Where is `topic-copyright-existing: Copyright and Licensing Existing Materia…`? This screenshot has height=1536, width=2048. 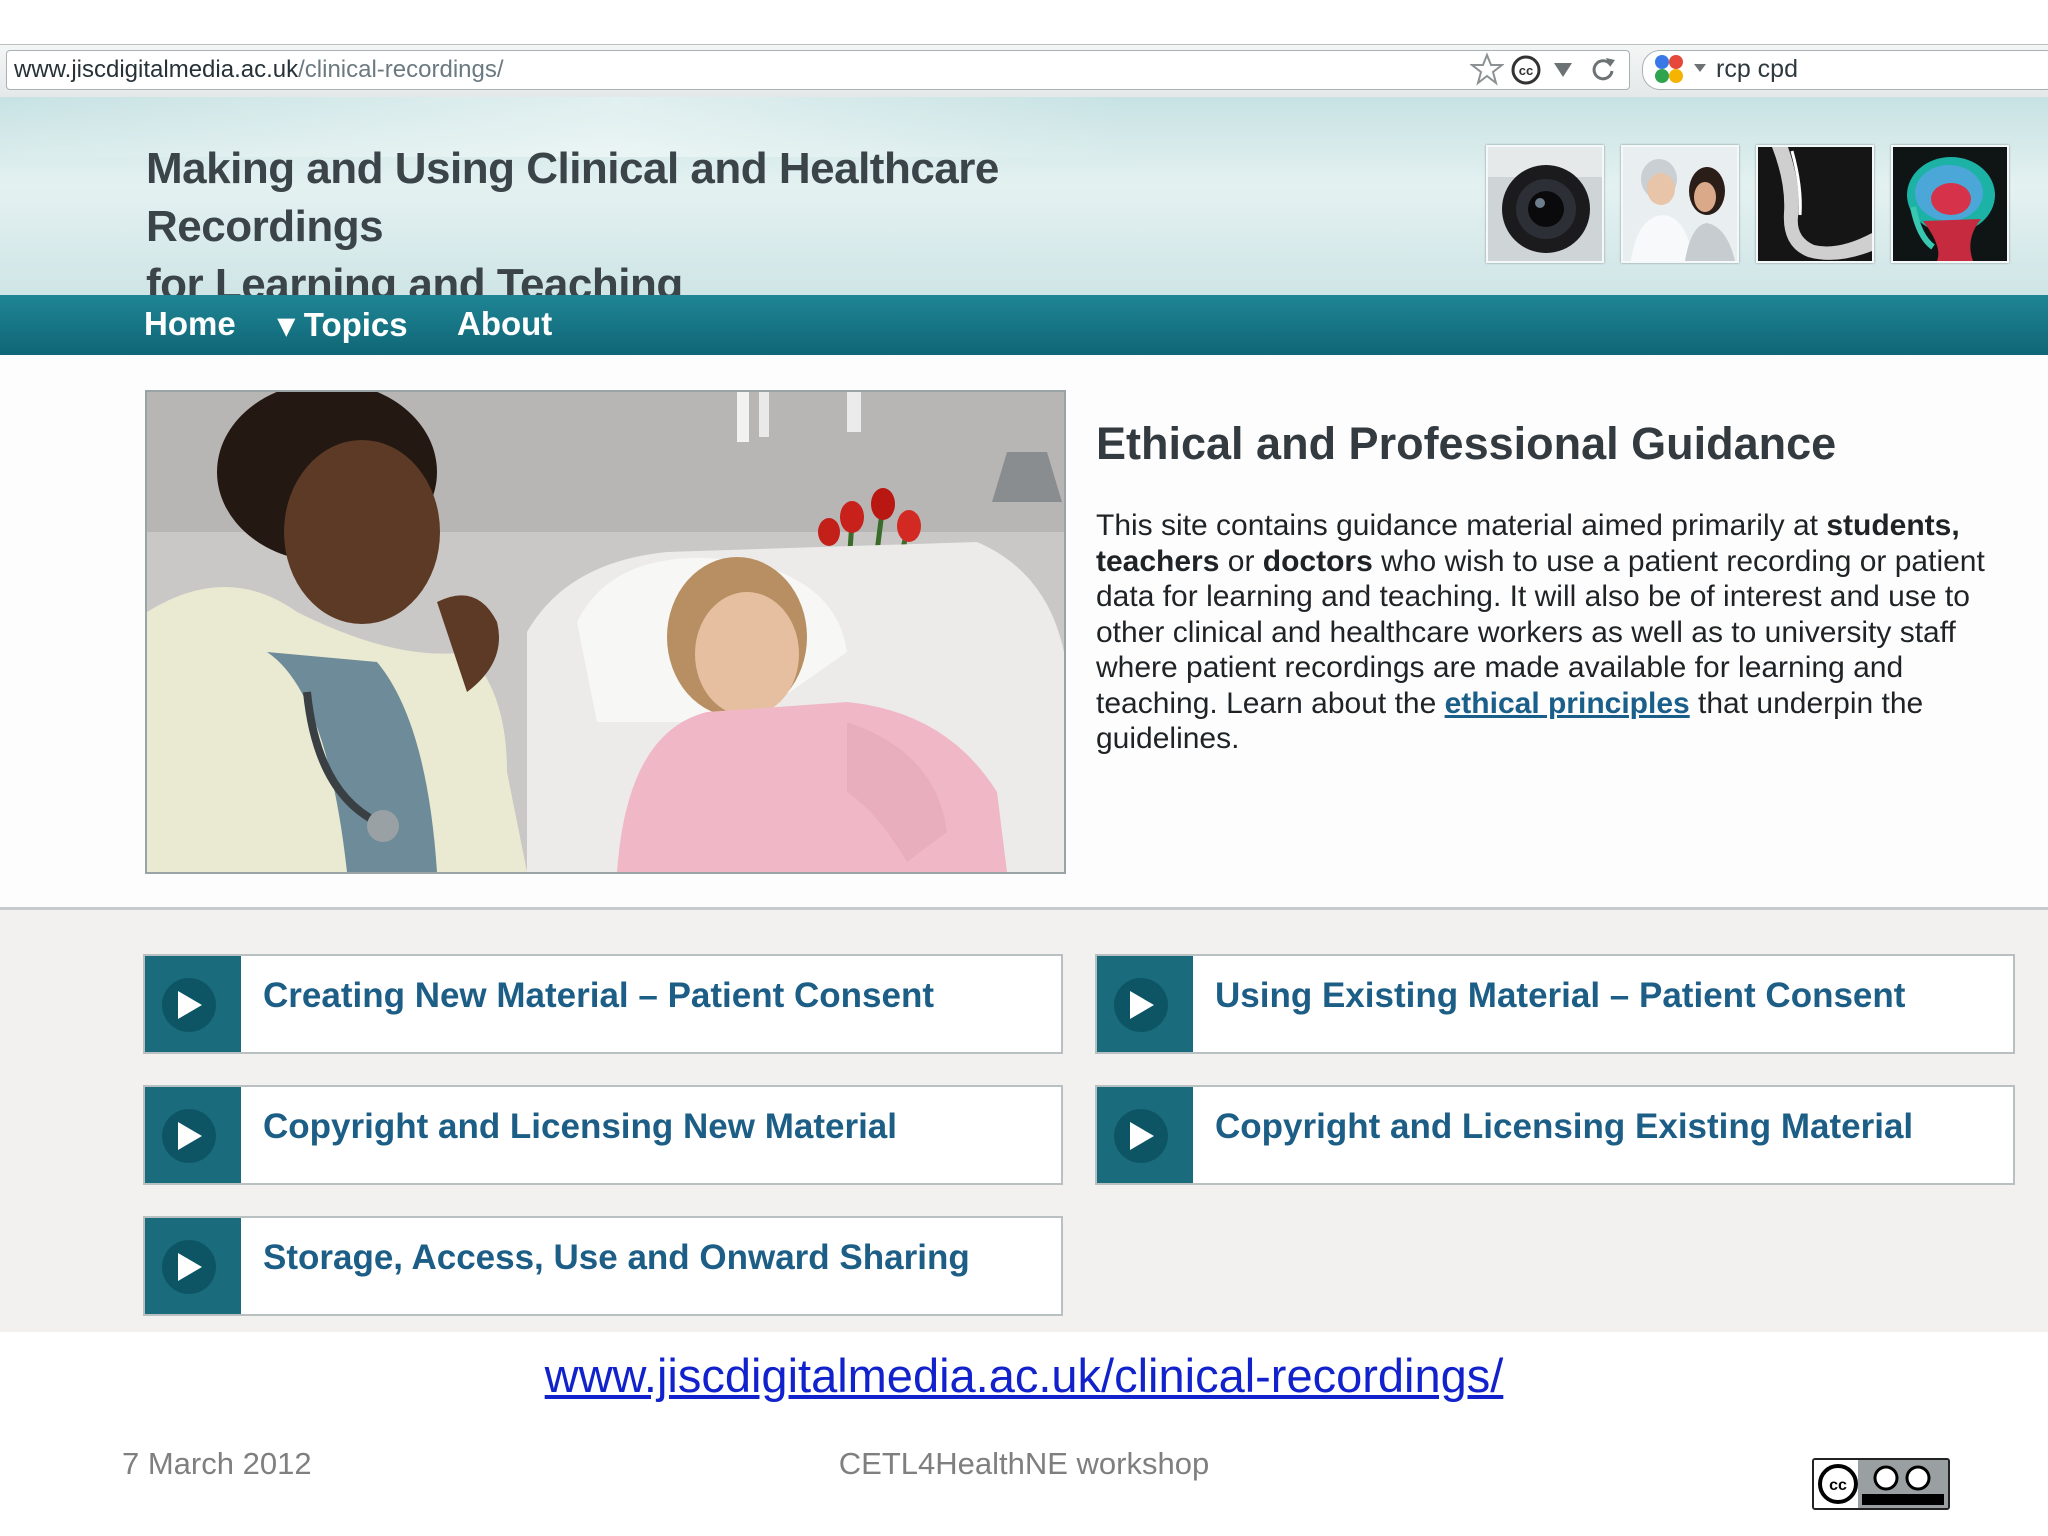
topic-copyright-existing: Copyright and Licensing Existing Materia… is located at coordinates (1555, 1135).